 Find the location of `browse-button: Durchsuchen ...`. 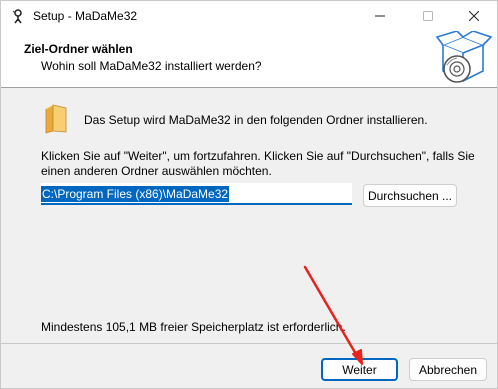

browse-button: Durchsuchen ... is located at coordinates (410, 195).